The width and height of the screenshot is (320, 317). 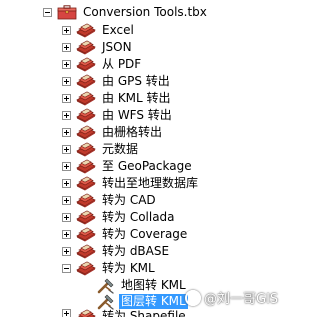 I want to click on toolset-to-collada: 转为 Collada, so click(x=119, y=217).